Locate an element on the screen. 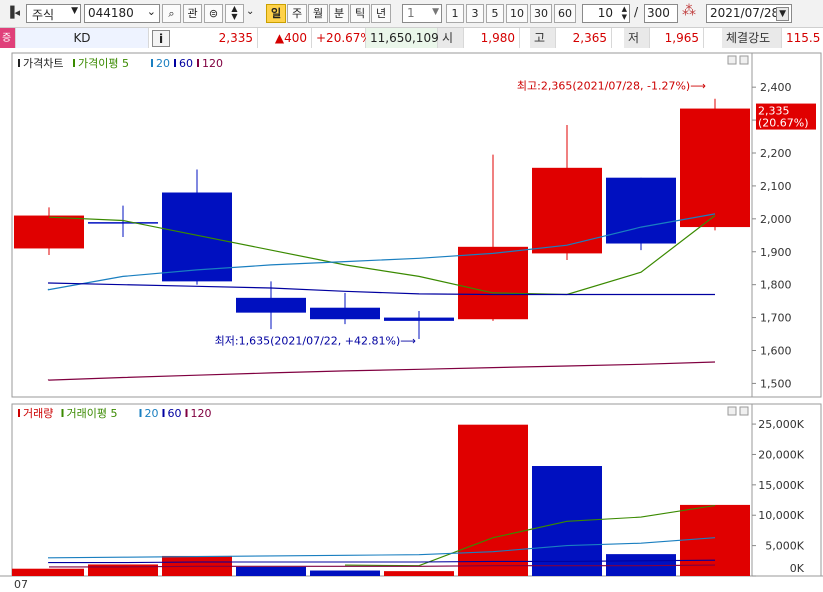  shield-icon: ⊜ is located at coordinates (213, 13).